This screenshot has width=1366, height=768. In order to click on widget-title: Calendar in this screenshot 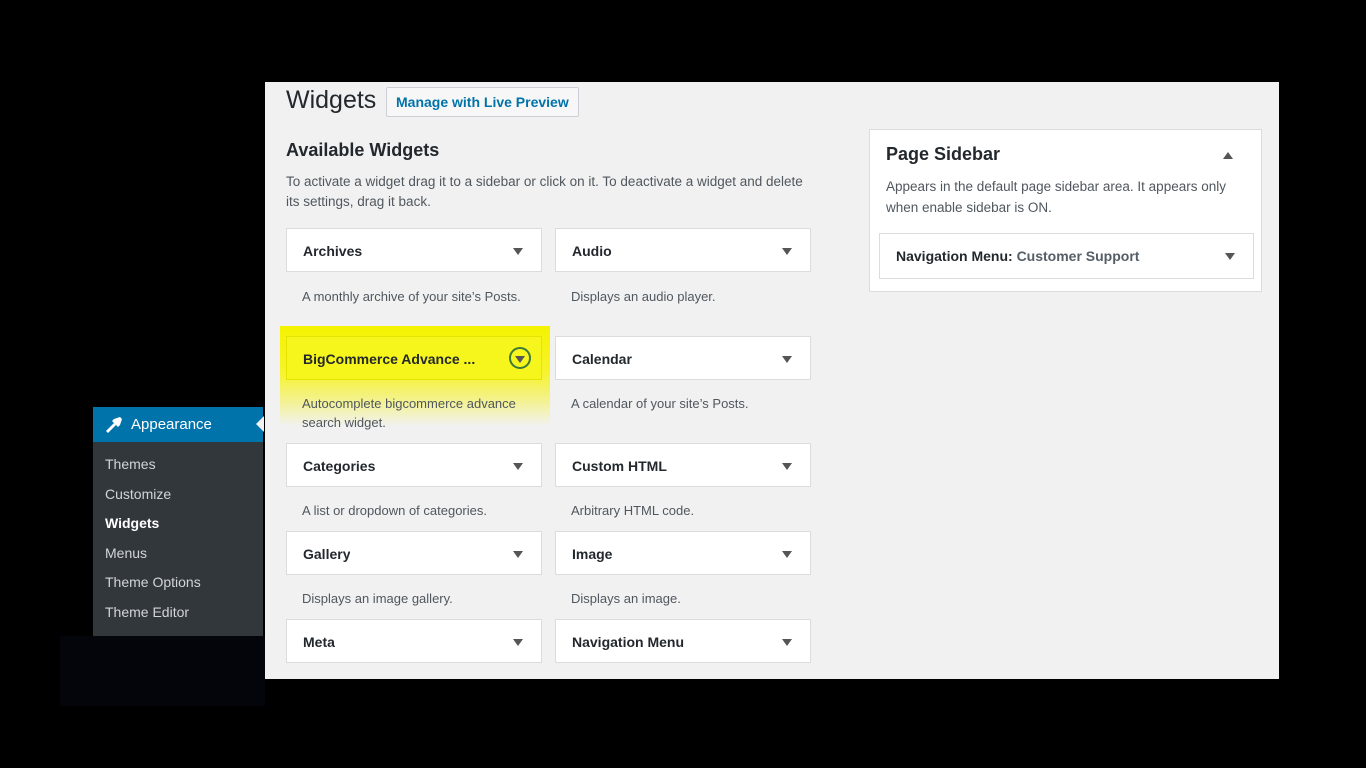, I will do `click(602, 359)`.